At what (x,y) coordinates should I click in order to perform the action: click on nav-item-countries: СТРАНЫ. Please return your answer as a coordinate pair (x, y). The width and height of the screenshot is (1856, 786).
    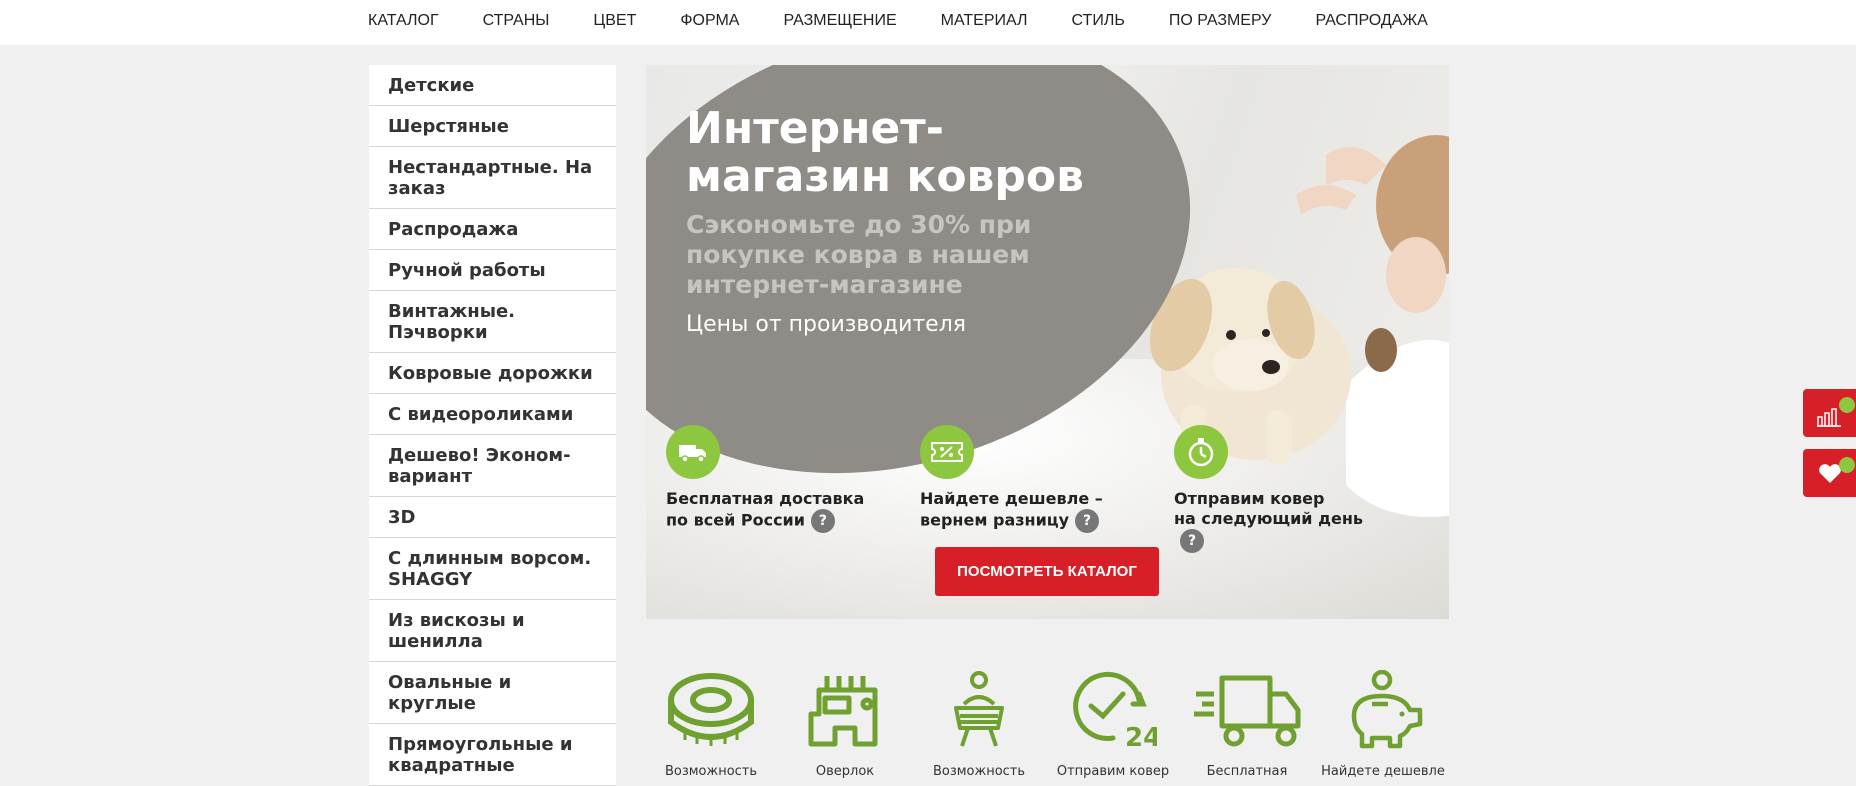
    Looking at the image, I should click on (516, 21).